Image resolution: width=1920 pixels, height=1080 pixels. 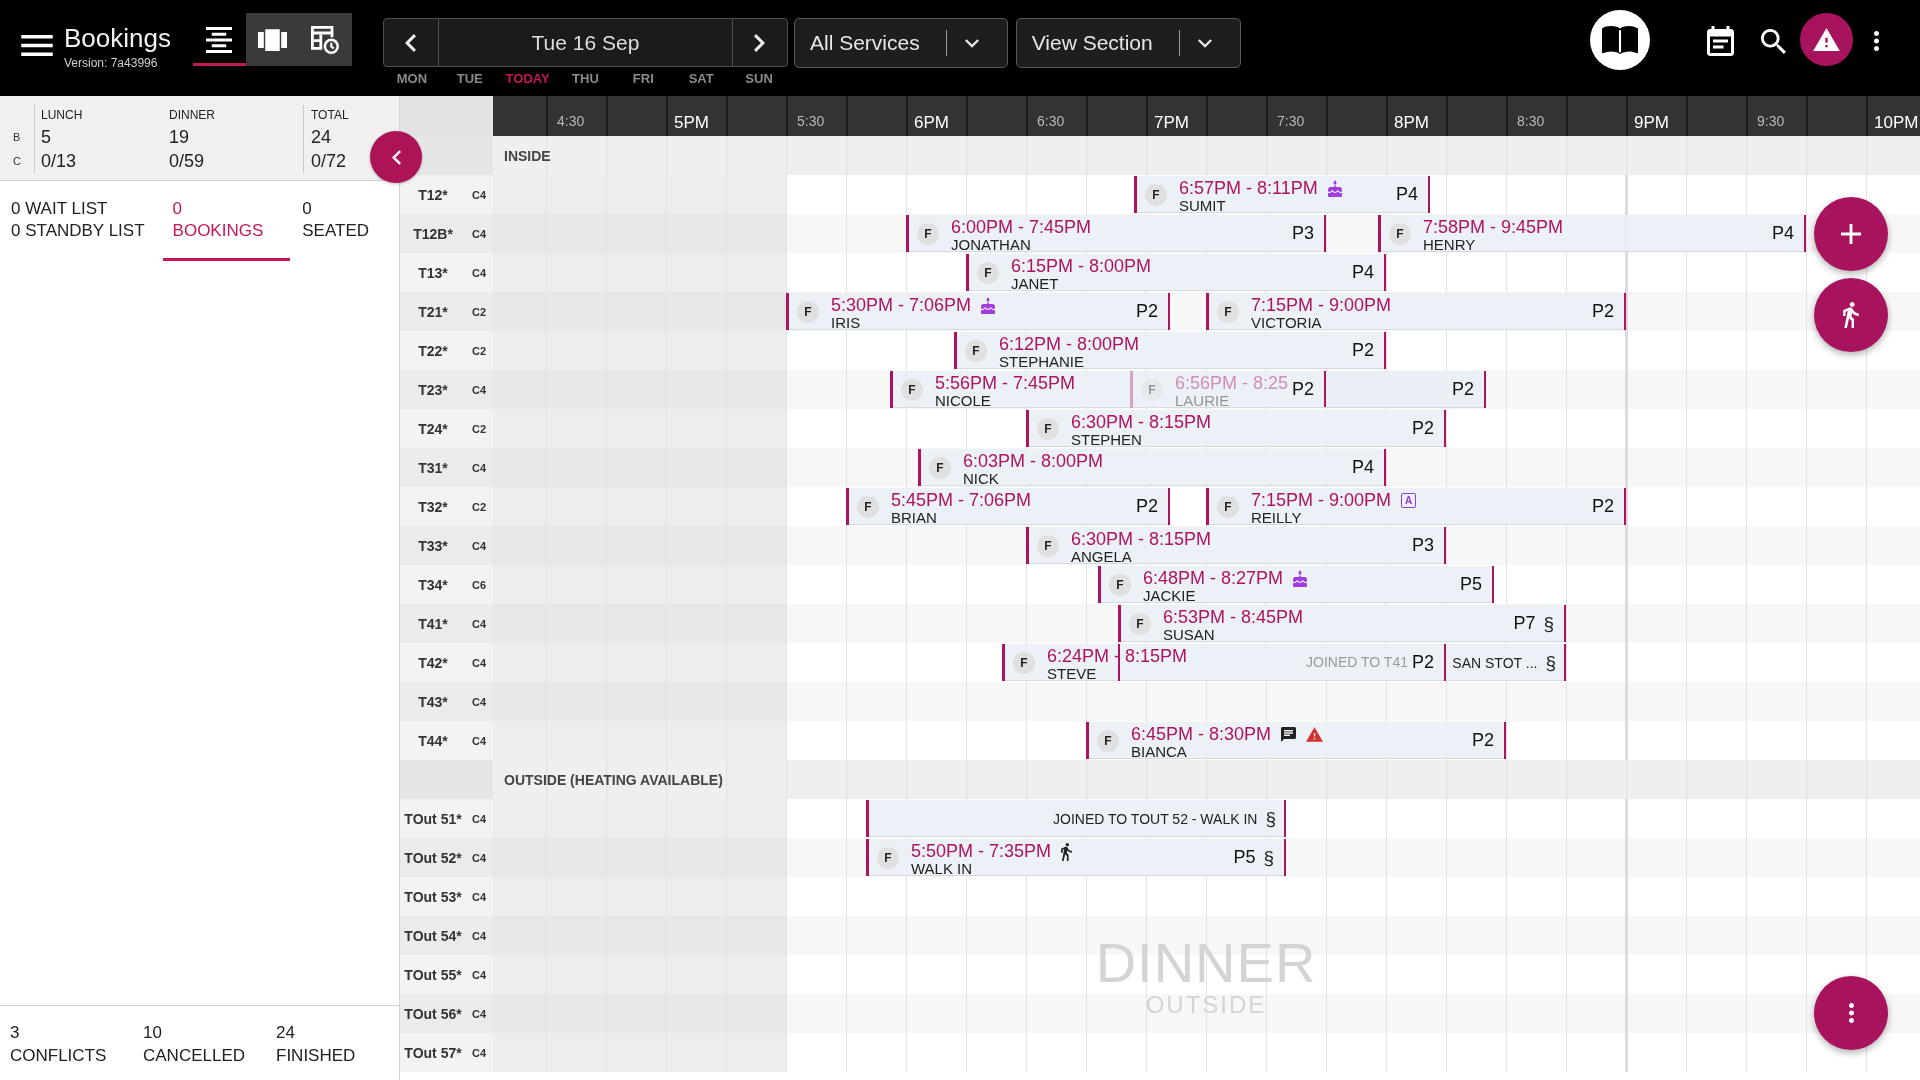 I want to click on list-tab: 0 SEATED, so click(x=344, y=221).